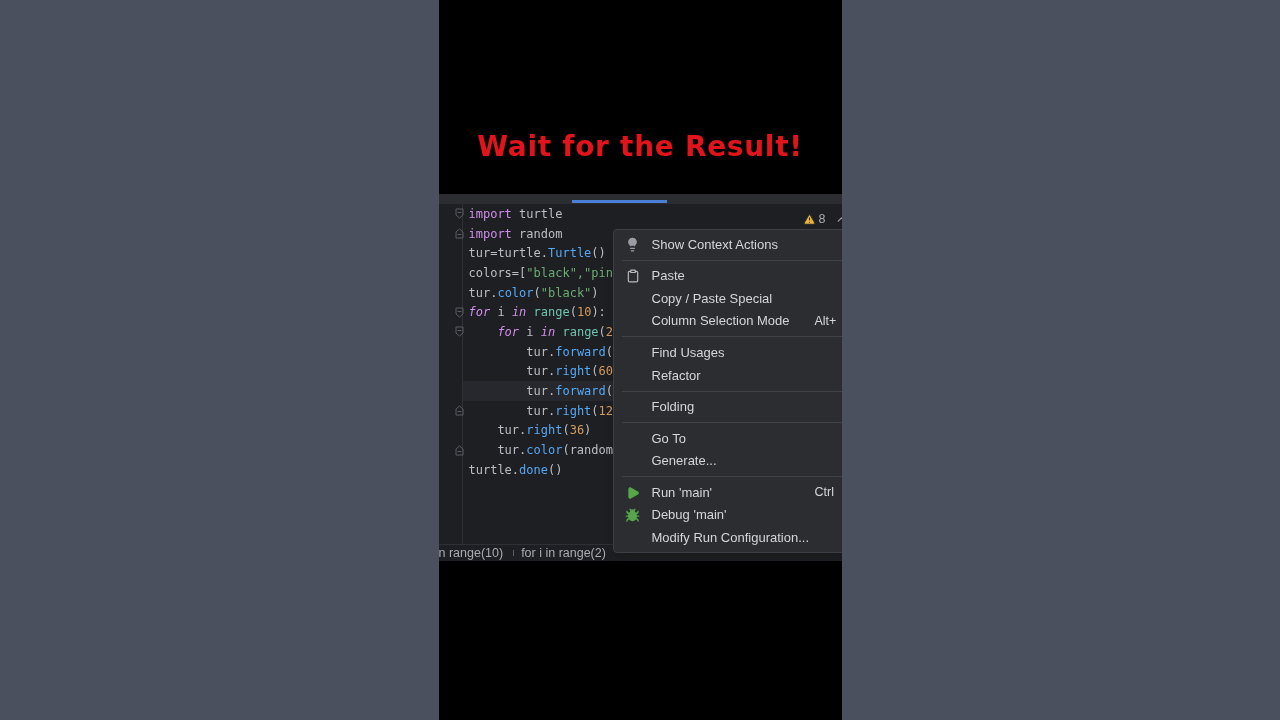 This screenshot has width=1280, height=720. Describe the element at coordinates (727, 244) in the screenshot. I see `menu-item: Show Context Actions` at that location.